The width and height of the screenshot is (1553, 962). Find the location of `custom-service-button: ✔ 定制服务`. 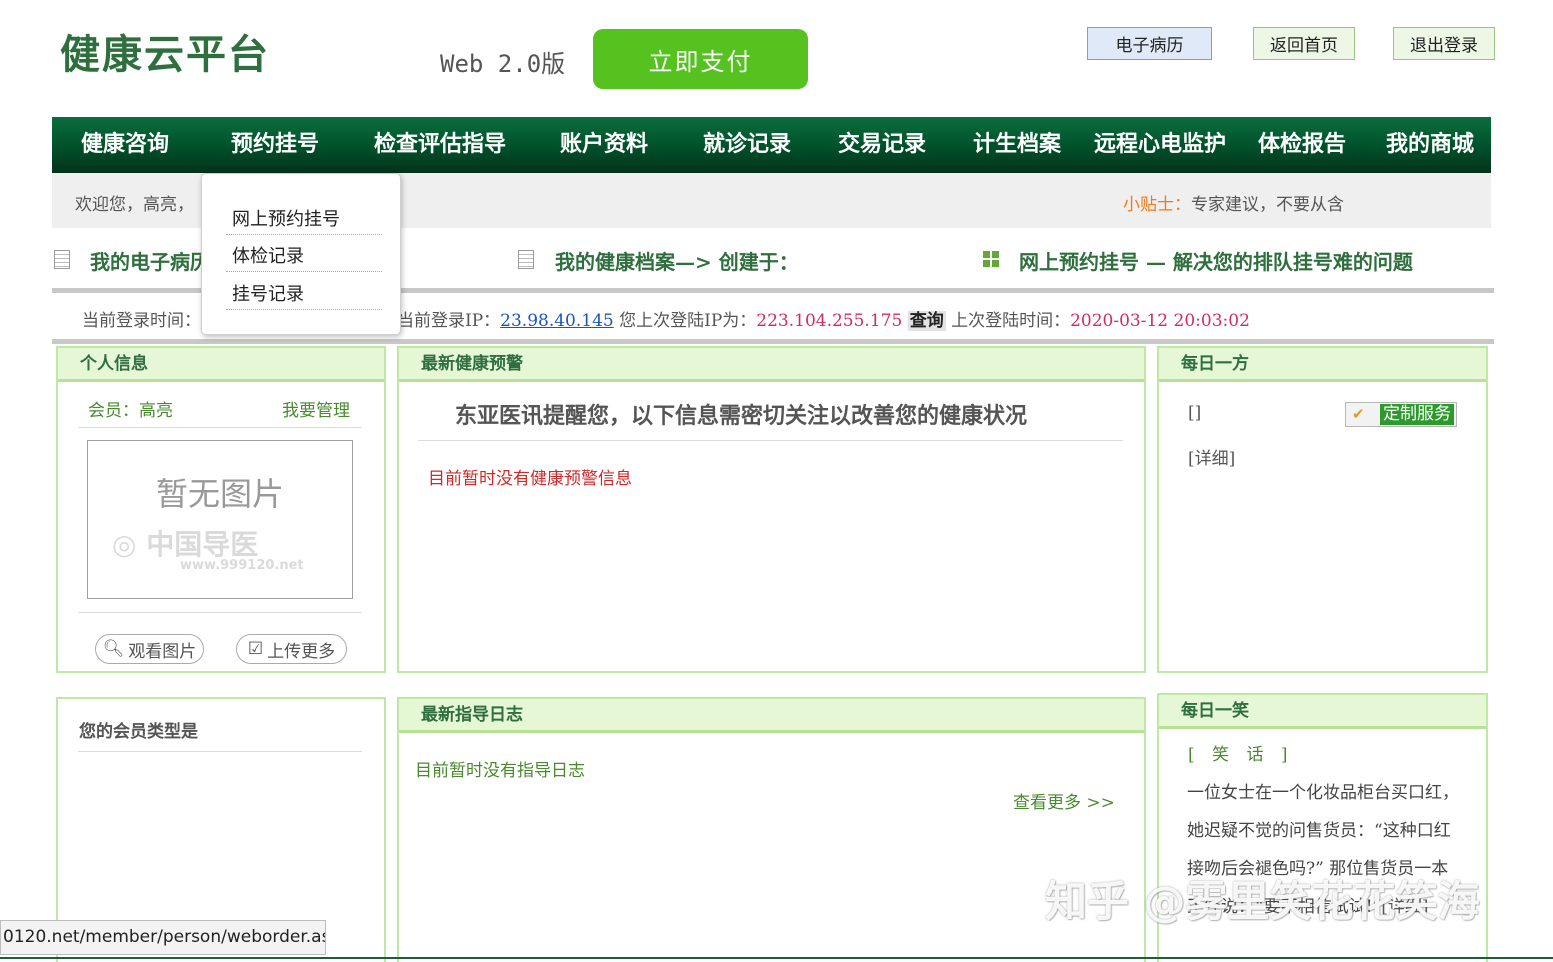

custom-service-button: ✔ 定制服务 is located at coordinates (1401, 414).